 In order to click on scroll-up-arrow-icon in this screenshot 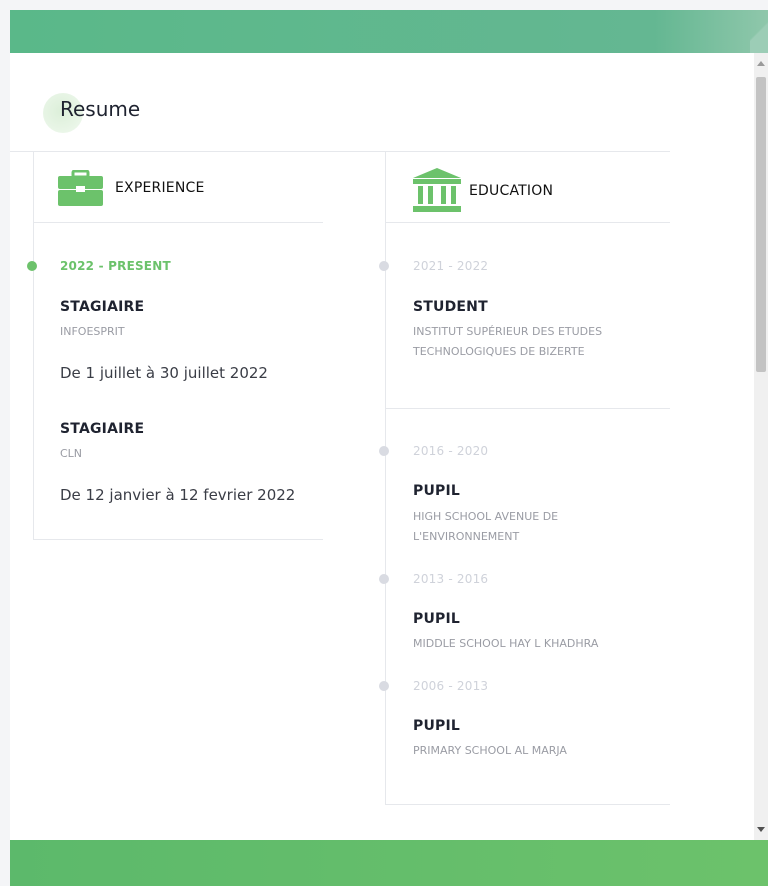, I will do `click(761, 63)`.